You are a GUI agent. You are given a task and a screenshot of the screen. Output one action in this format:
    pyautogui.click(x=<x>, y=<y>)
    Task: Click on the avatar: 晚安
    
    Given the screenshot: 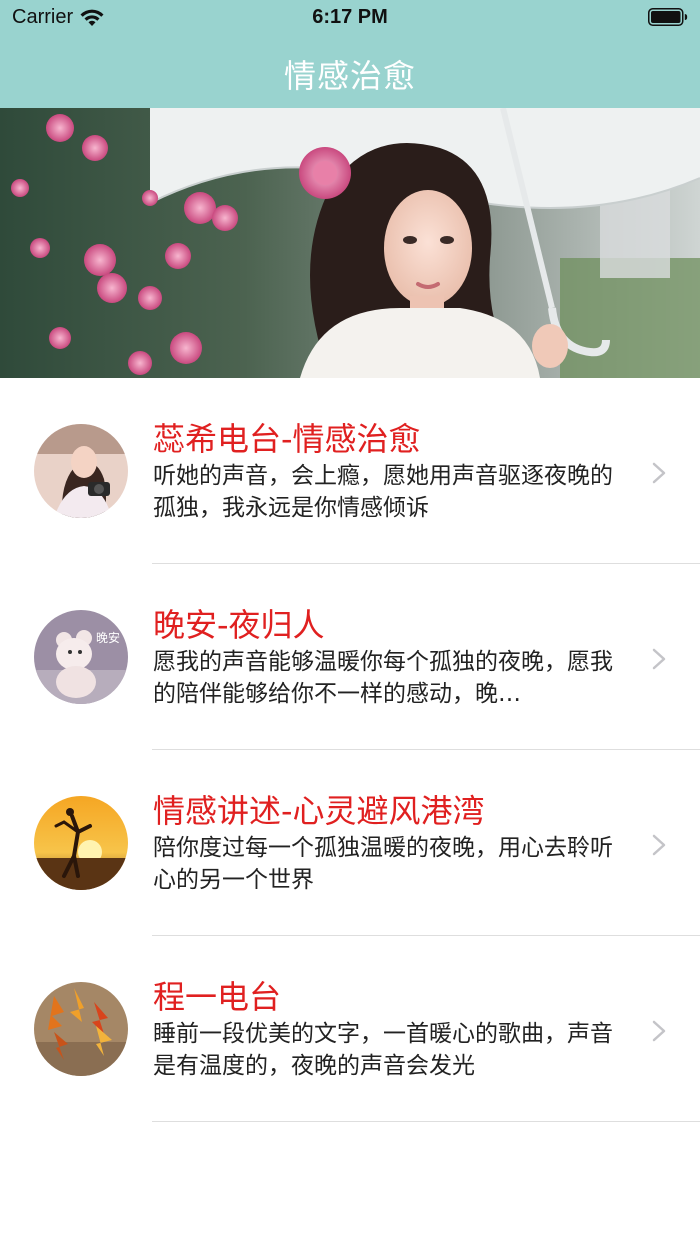 What is the action you would take?
    pyautogui.click(x=81, y=657)
    